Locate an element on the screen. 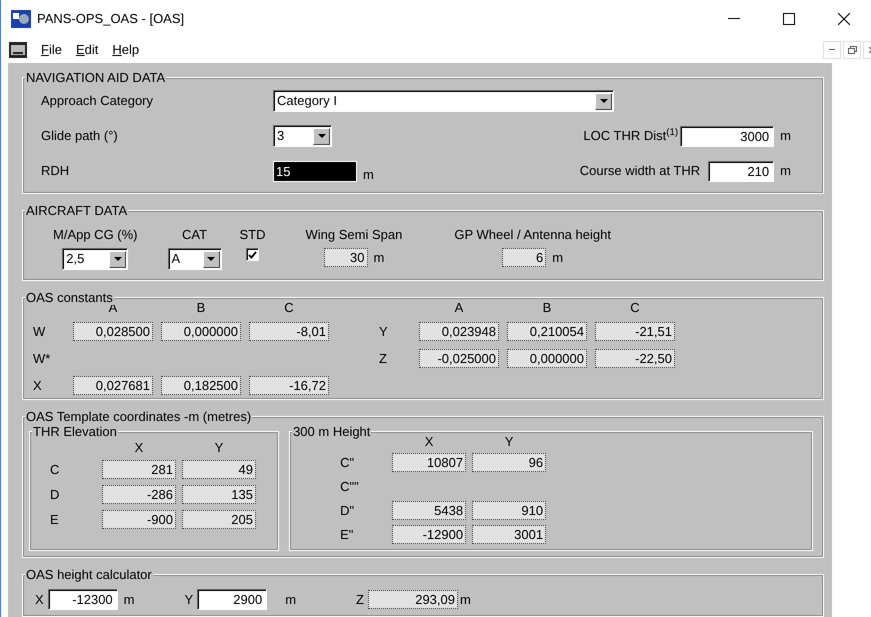 The height and width of the screenshot is (617, 871). field-label: Y is located at coordinates (189, 599).